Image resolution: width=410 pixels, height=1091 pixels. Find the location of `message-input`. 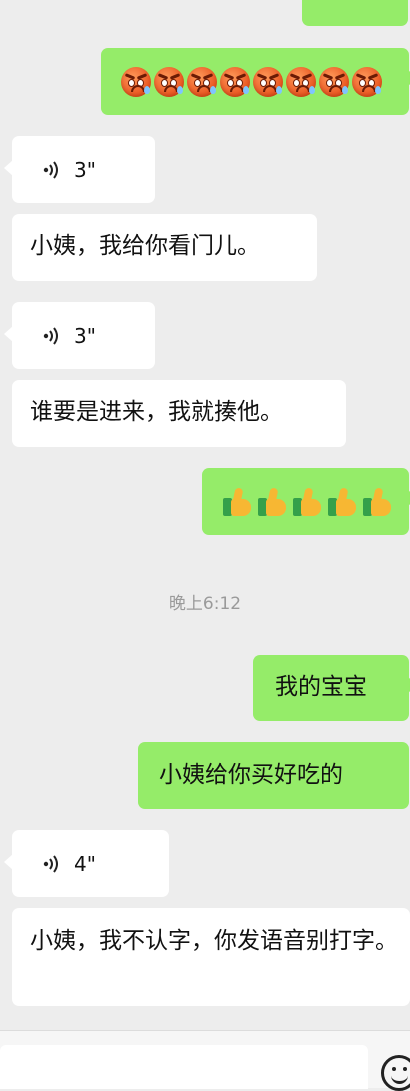

message-input is located at coordinates (184, 1067).